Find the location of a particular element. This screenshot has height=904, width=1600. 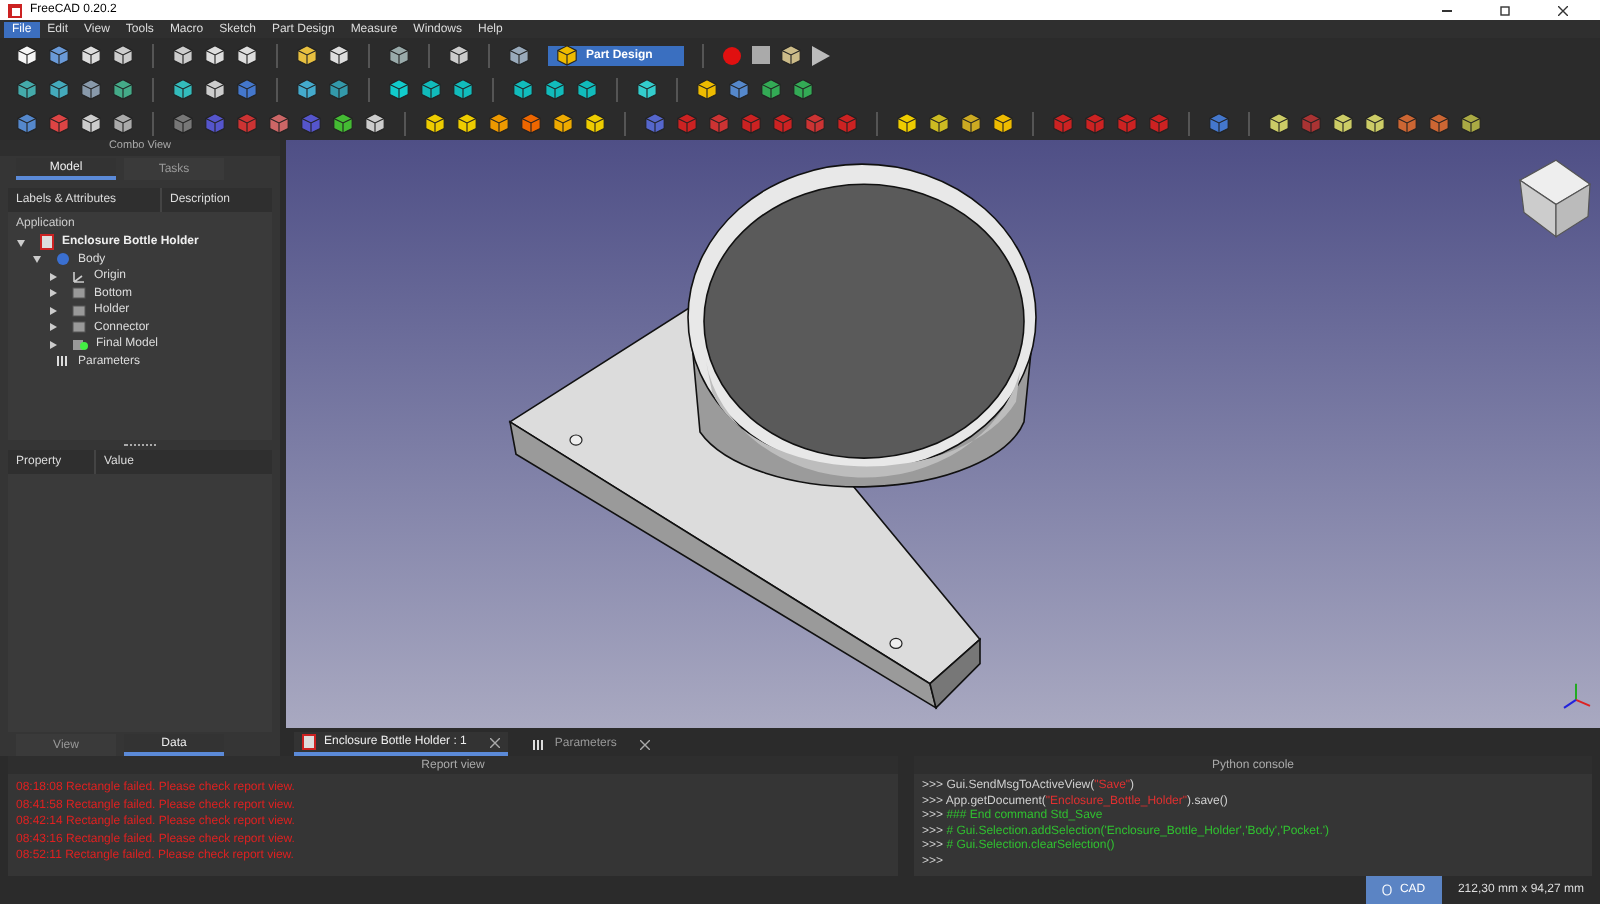

axis-icon is located at coordinates (1577, 696).